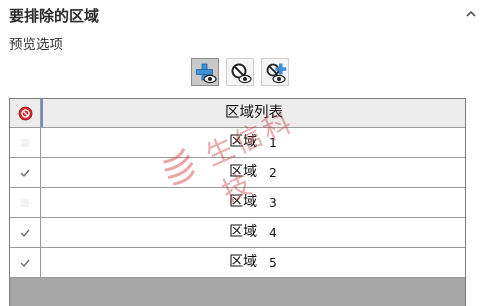  I want to click on region-name-cell: 区域 5, so click(253, 262).